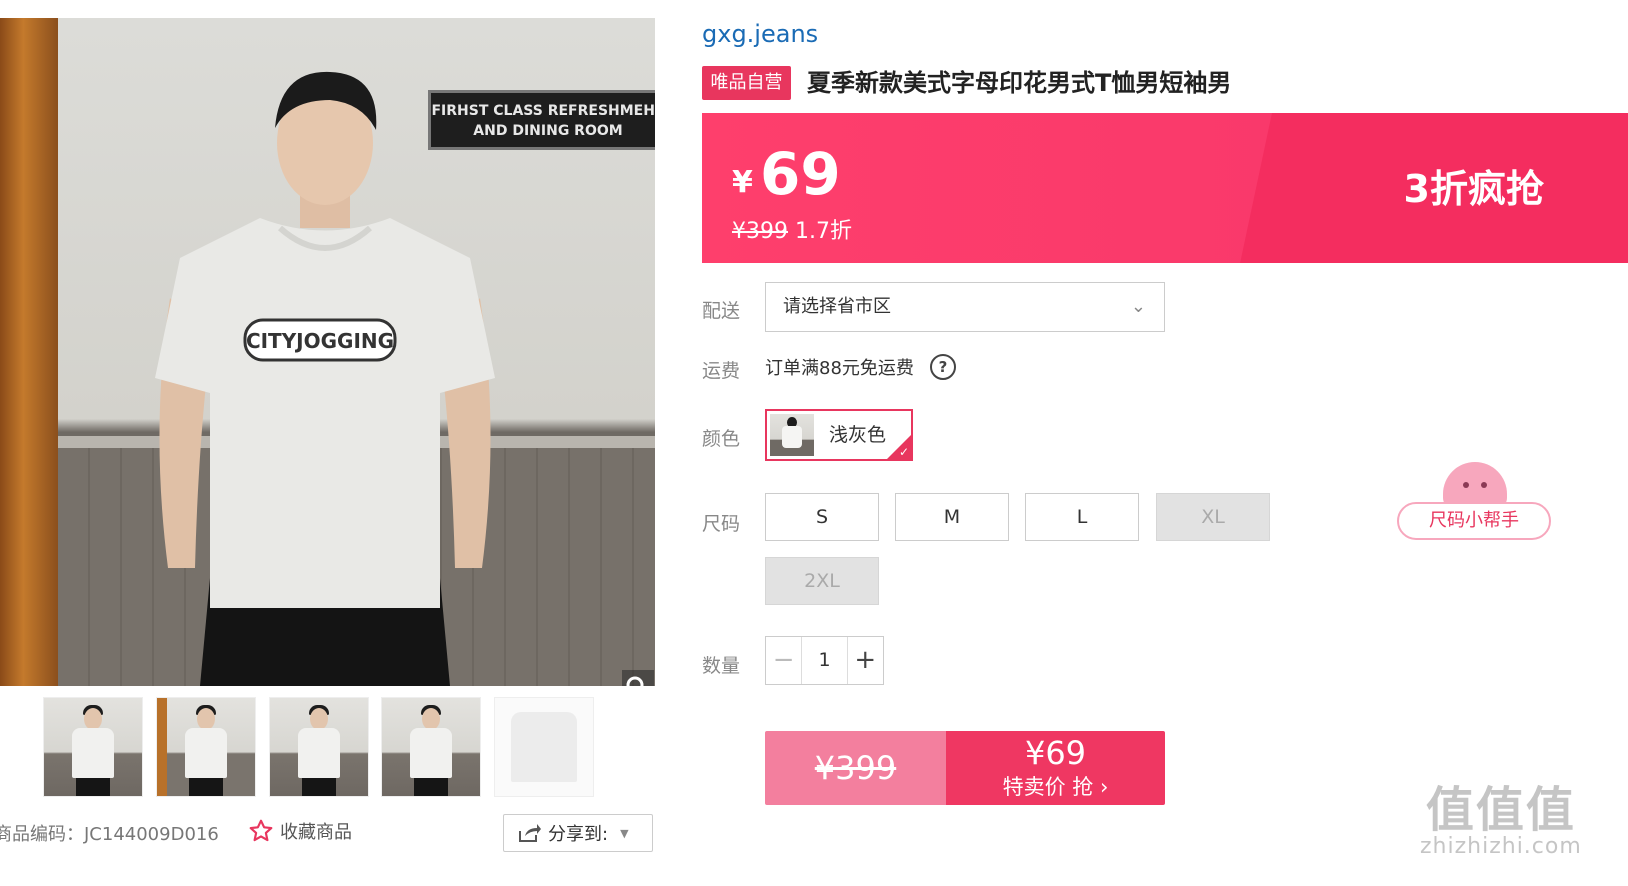  I want to click on zoom-button, so click(638, 678).